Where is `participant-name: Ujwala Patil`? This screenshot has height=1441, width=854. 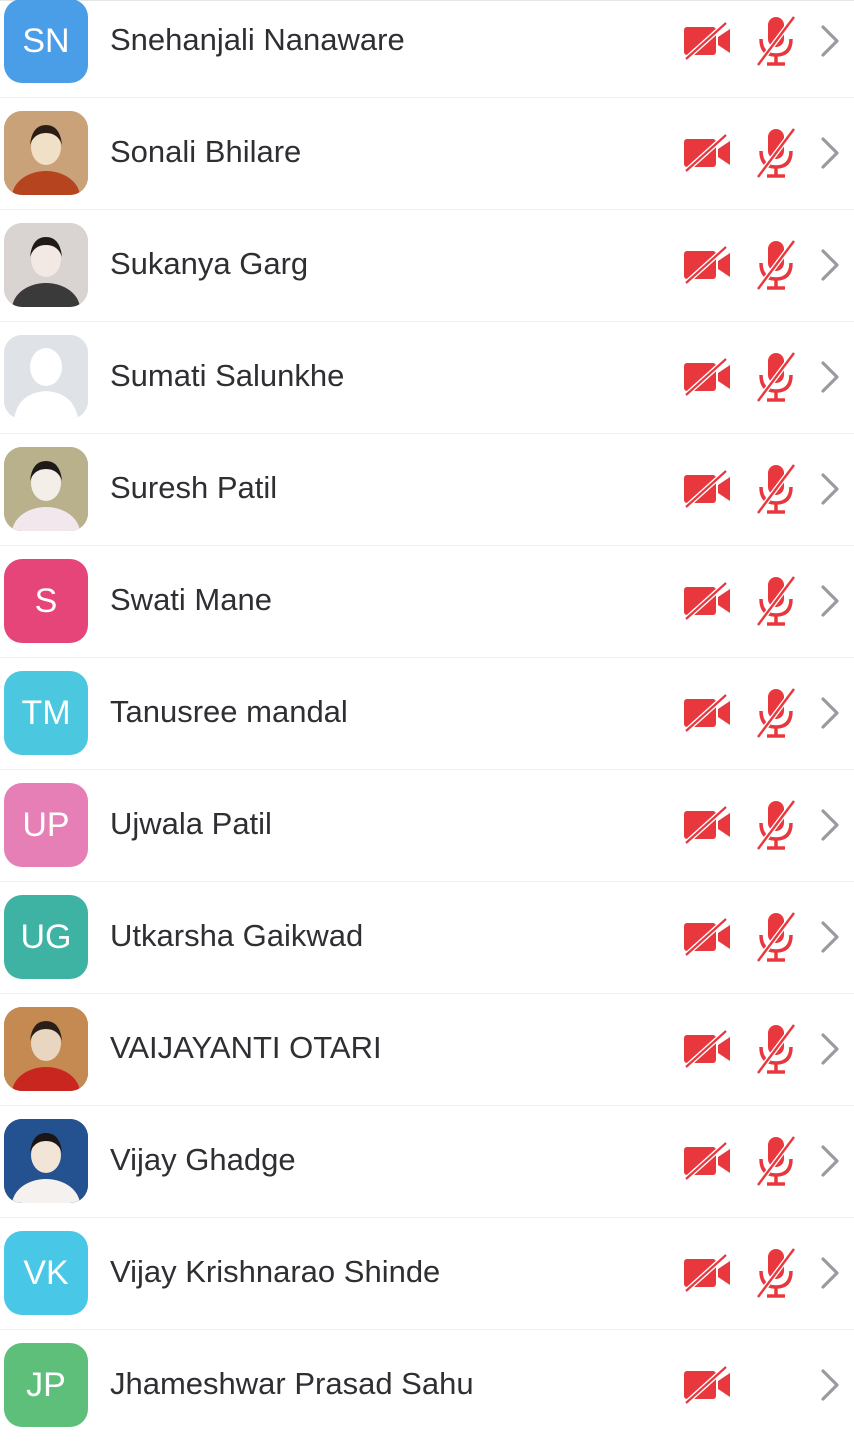
participant-name: Ujwala Patil is located at coordinates (191, 823).